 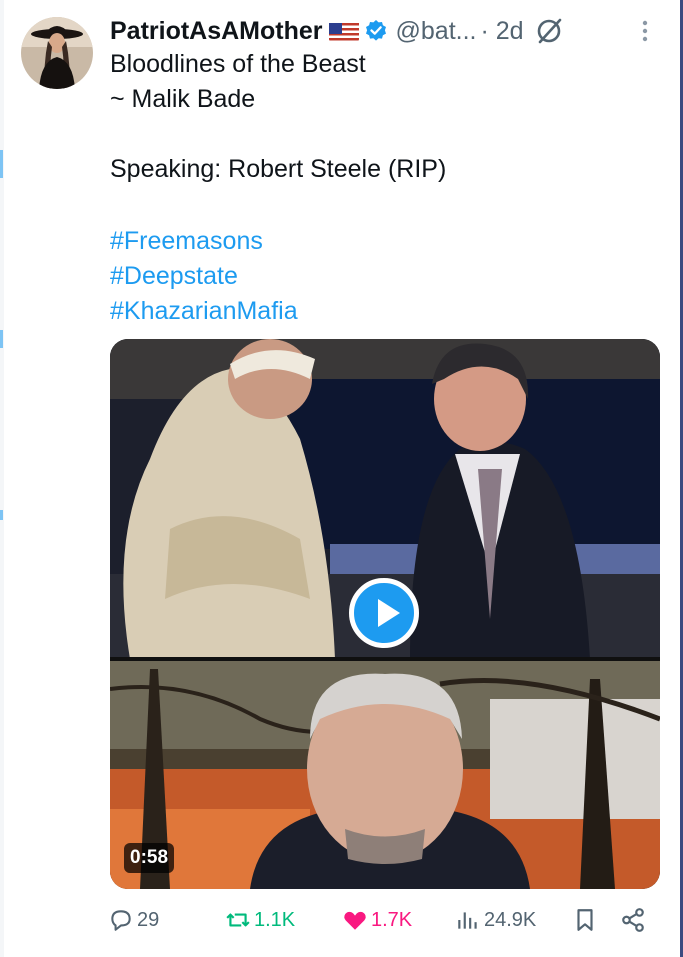 I want to click on views-button: 24.9K, so click(x=495, y=920).